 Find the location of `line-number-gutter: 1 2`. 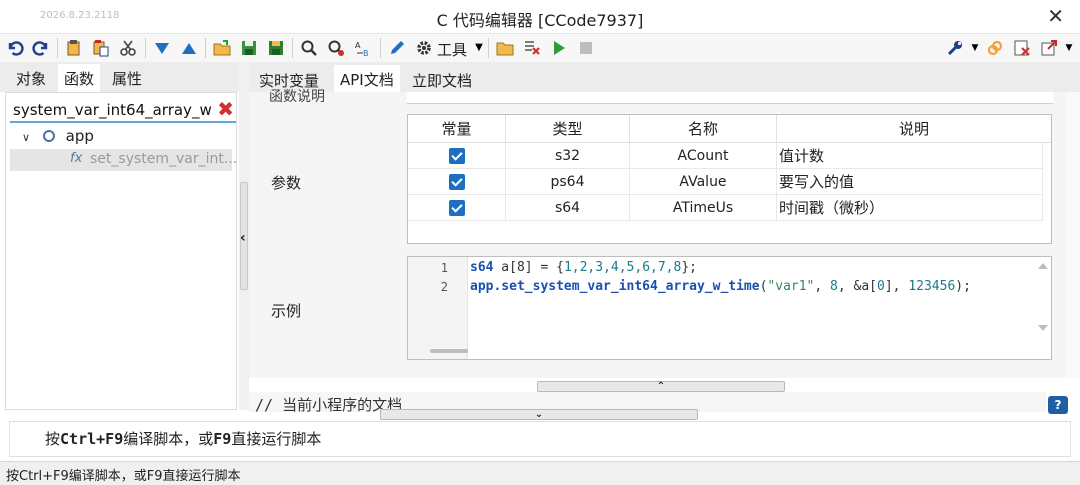

line-number-gutter: 1 2 is located at coordinates (438, 308).